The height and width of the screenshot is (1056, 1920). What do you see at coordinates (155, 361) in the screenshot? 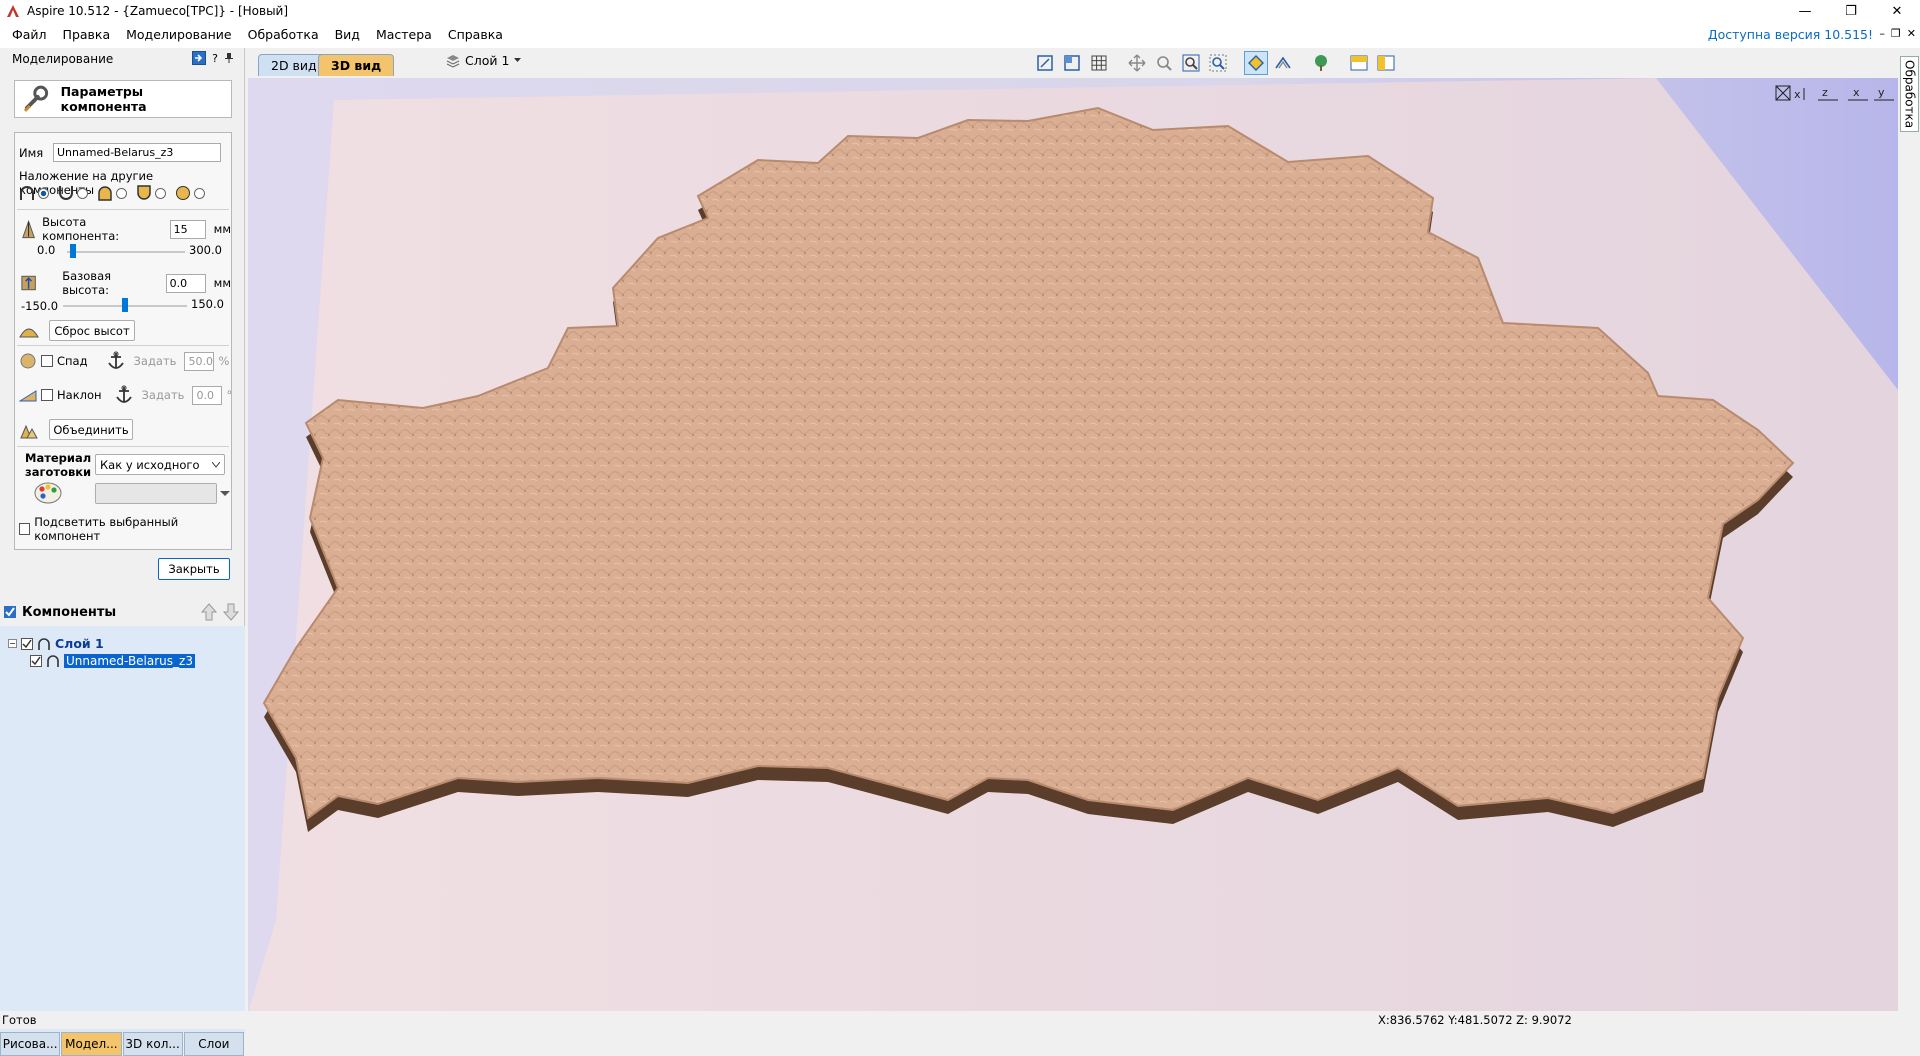
I see `fade-set-label: Задать` at bounding box center [155, 361].